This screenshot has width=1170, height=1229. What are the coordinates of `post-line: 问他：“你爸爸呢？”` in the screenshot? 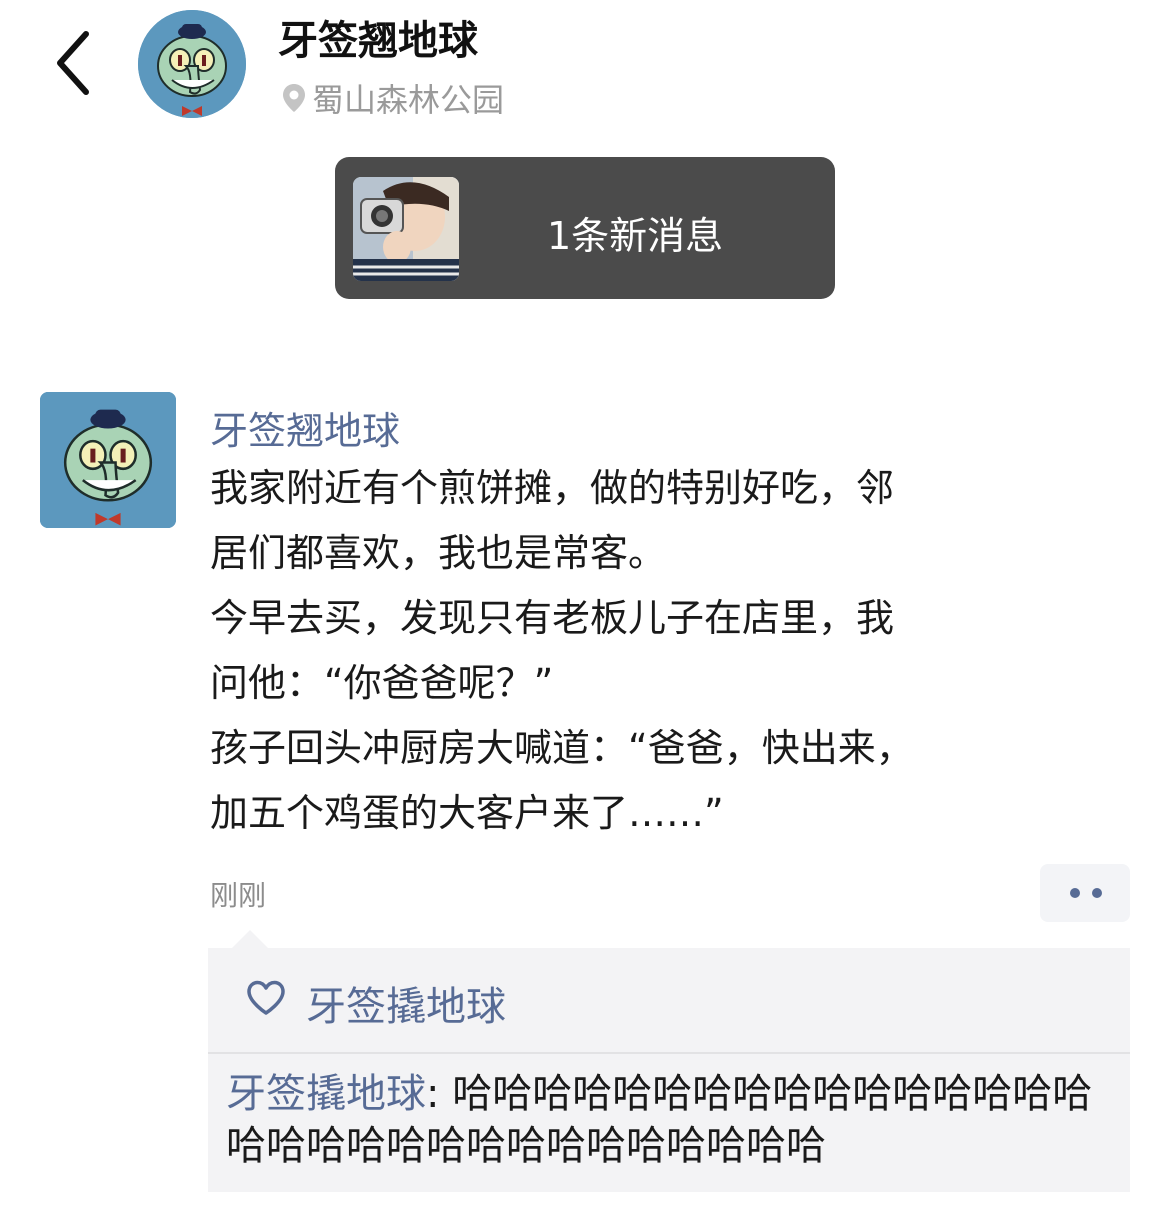 It's located at (382, 683).